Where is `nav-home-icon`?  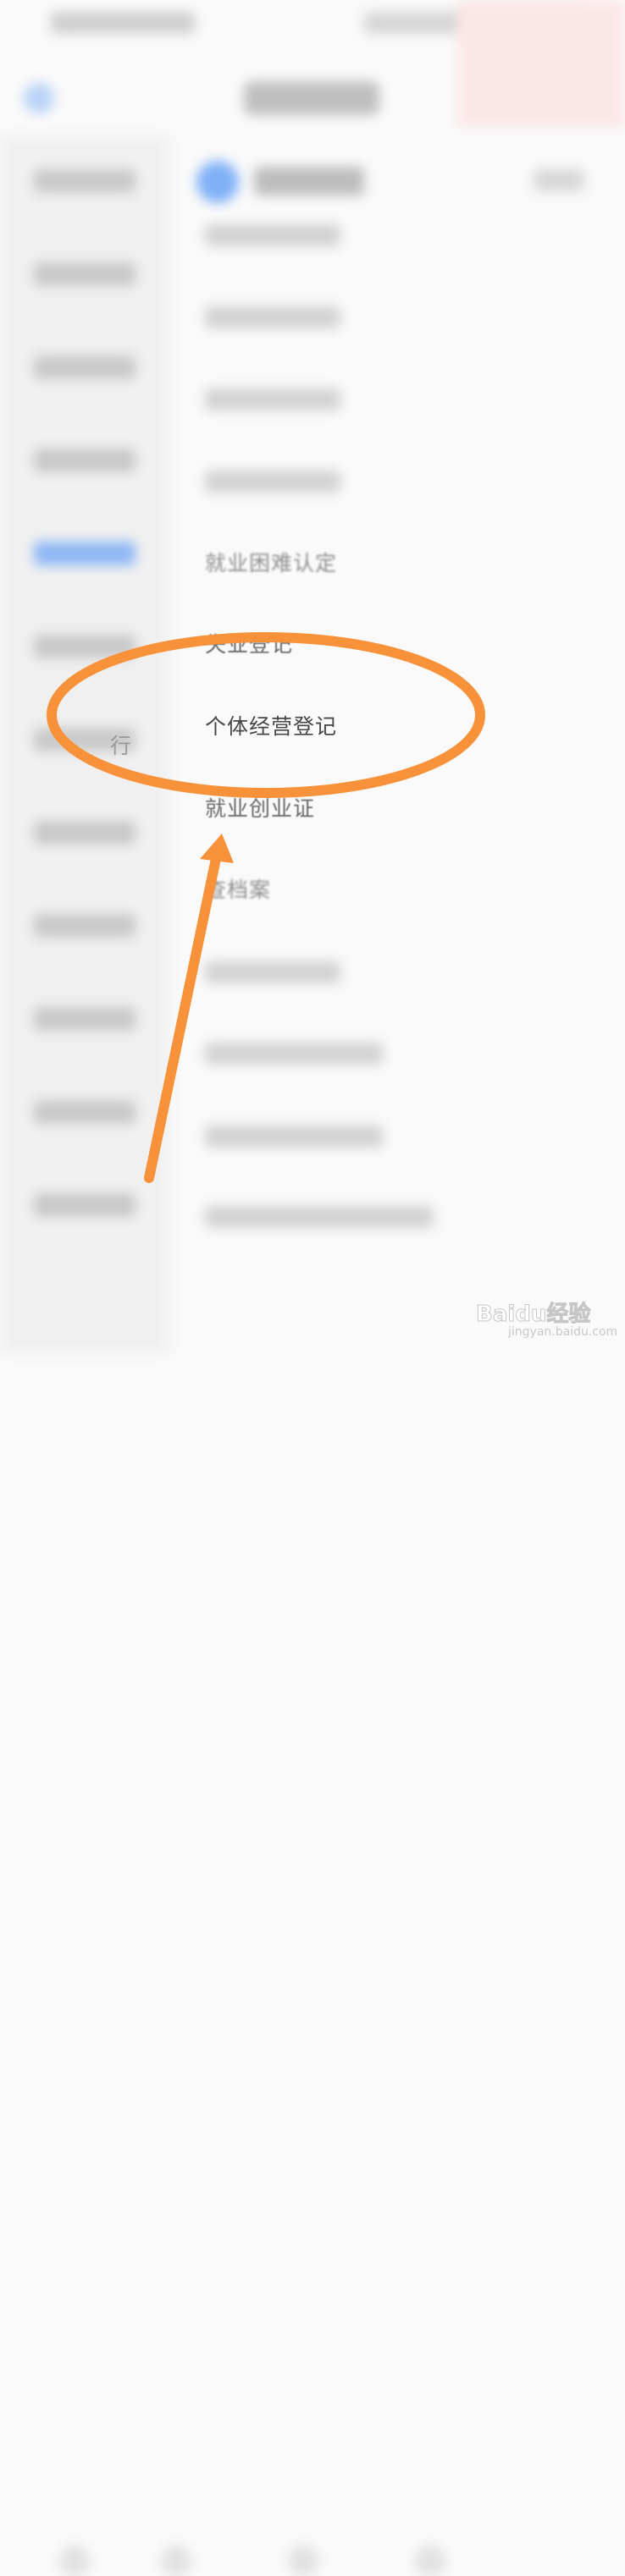
nav-home-icon is located at coordinates (74, 2561).